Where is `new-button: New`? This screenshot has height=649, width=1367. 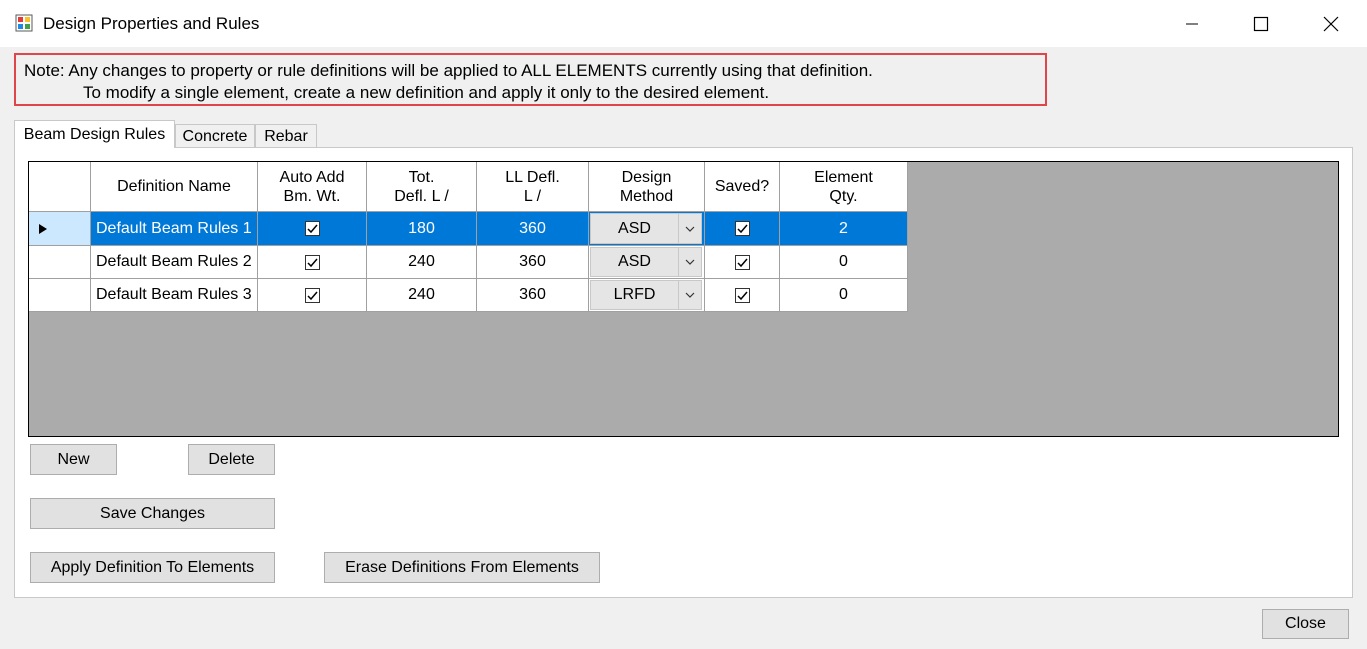
new-button: New is located at coordinates (73, 459).